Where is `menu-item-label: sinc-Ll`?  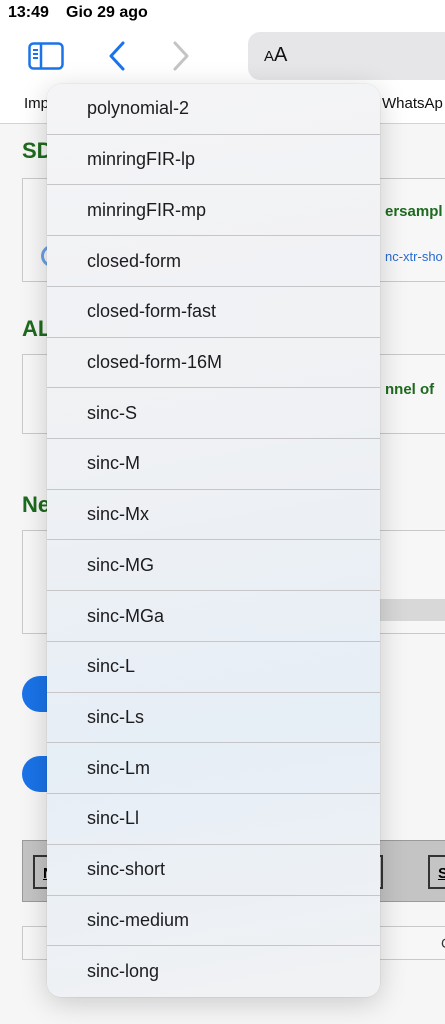 menu-item-label: sinc-Ll is located at coordinates (113, 818).